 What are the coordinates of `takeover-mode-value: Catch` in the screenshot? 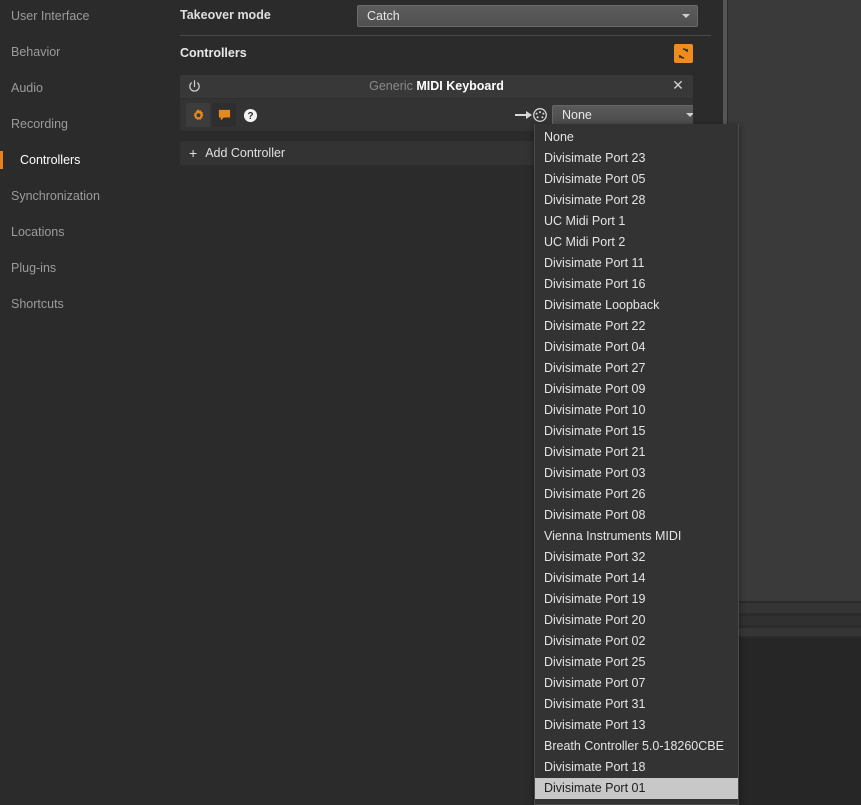 It's located at (383, 16).